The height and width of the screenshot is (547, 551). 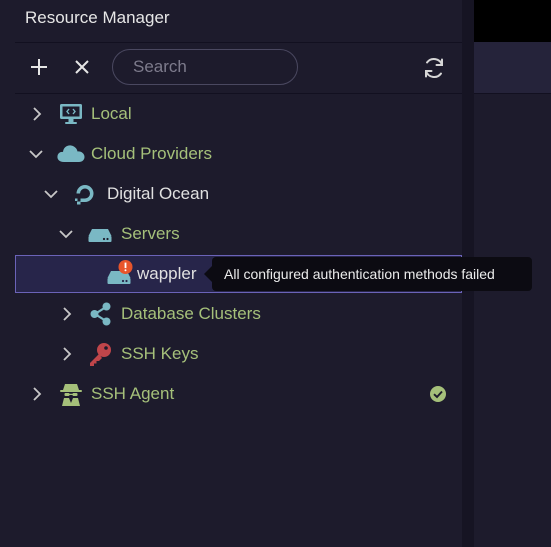 What do you see at coordinates (238, 194) in the screenshot?
I see `tree-item-digital-ocean: Digital Ocean` at bounding box center [238, 194].